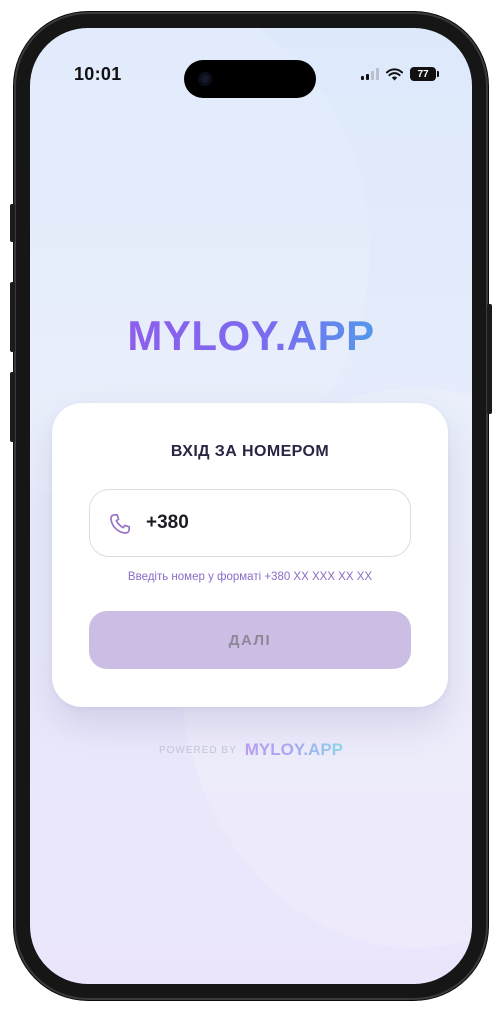 Image resolution: width=501 pixels, height=1012 pixels. Describe the element at coordinates (251, 336) in the screenshot. I see `app-logo: MYLOY.APP` at that location.